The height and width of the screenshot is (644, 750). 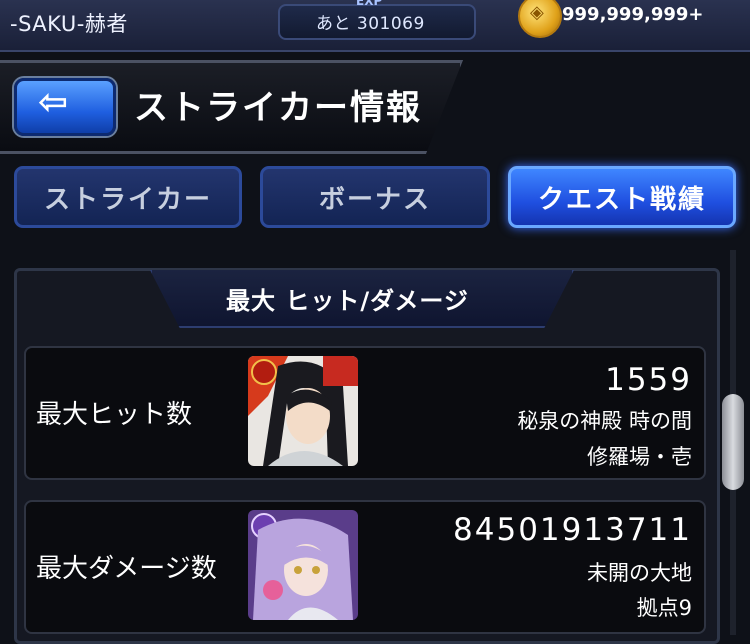 What do you see at coordinates (370, 24) in the screenshot?
I see `exp-remaining: あと 301069` at bounding box center [370, 24].